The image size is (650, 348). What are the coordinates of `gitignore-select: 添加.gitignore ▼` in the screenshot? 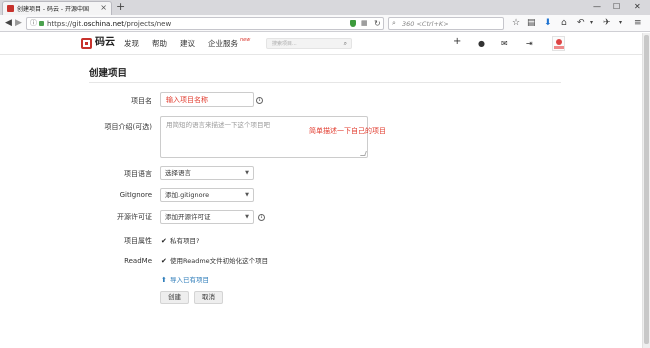 It's located at (207, 195).